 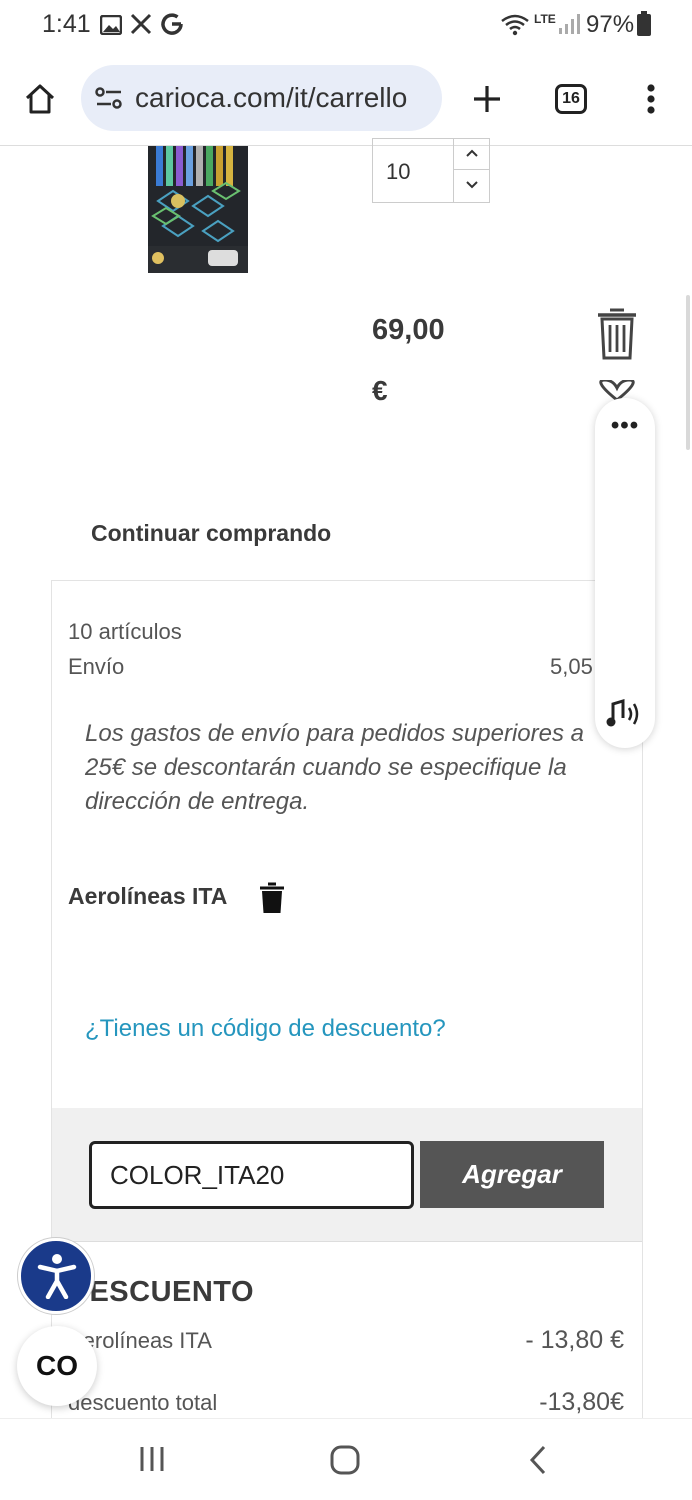 I want to click on applied-voucher-name: Aerolíneas ITA, so click(x=148, y=896).